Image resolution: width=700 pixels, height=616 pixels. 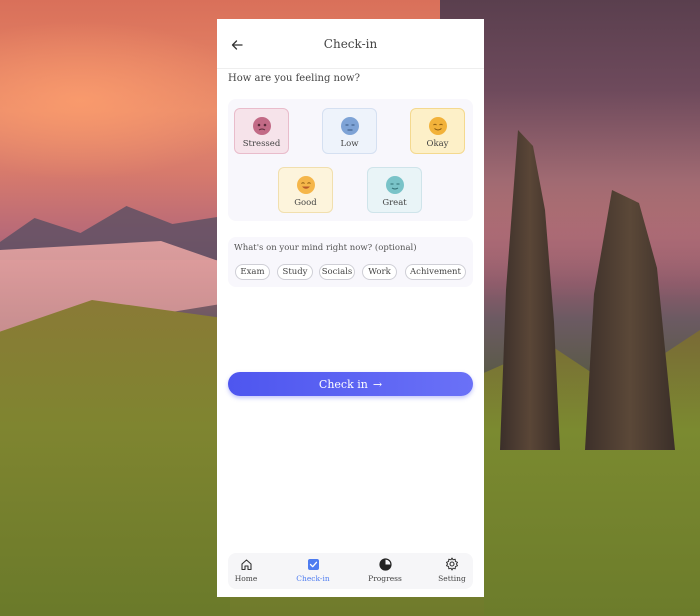 I want to click on chip-work: Work, so click(x=379, y=272).